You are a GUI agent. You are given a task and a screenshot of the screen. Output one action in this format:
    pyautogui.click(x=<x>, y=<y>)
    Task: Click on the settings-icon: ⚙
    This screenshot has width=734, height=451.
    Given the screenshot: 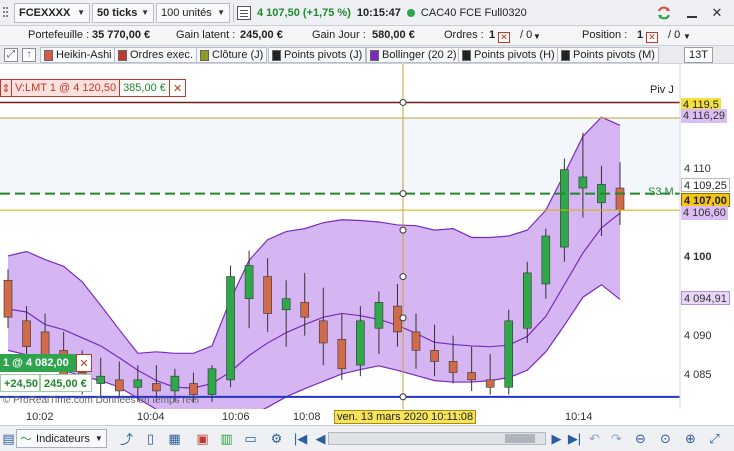 What is the action you would take?
    pyautogui.click(x=276, y=438)
    